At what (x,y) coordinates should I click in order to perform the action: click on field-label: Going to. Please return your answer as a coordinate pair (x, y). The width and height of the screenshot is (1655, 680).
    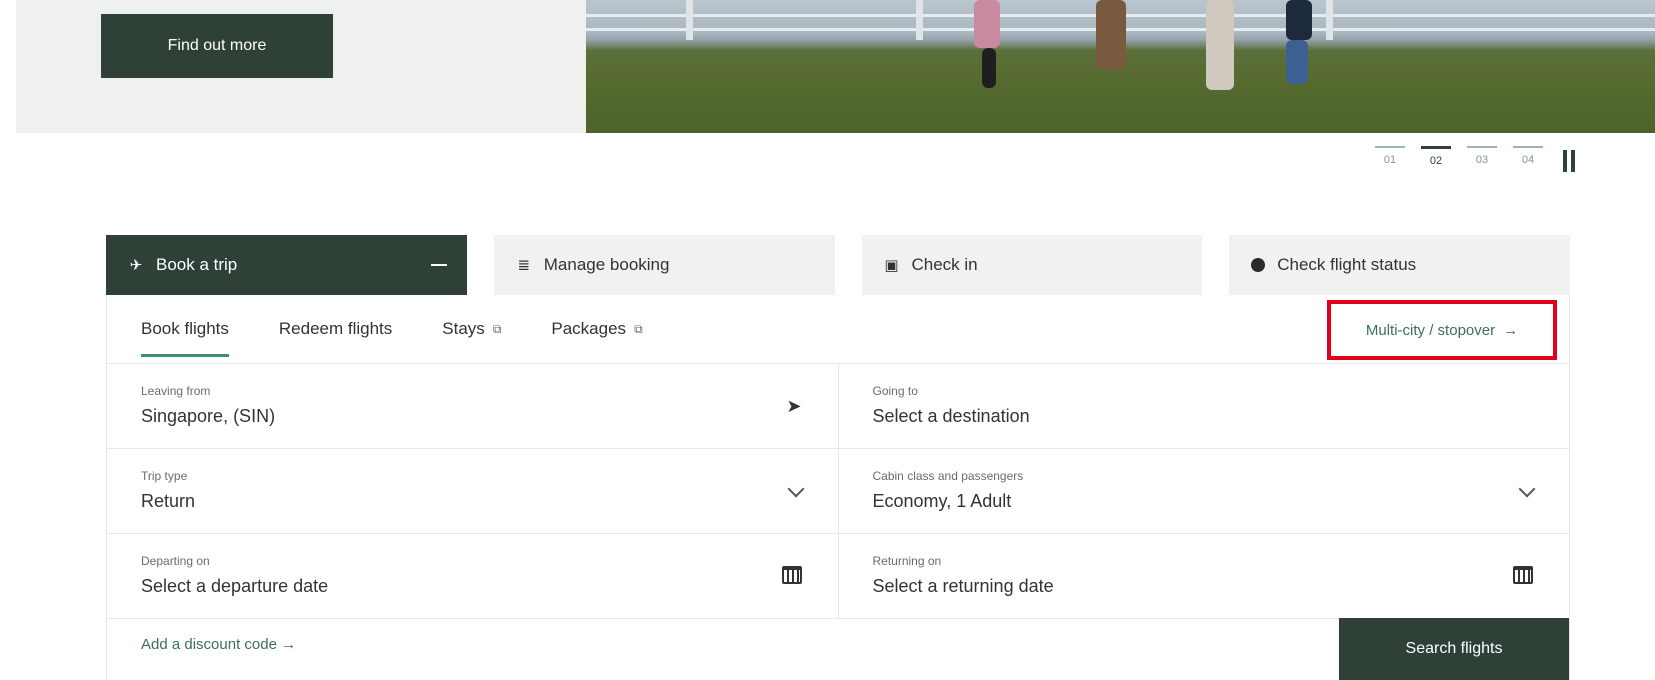
    Looking at the image, I should click on (895, 391).